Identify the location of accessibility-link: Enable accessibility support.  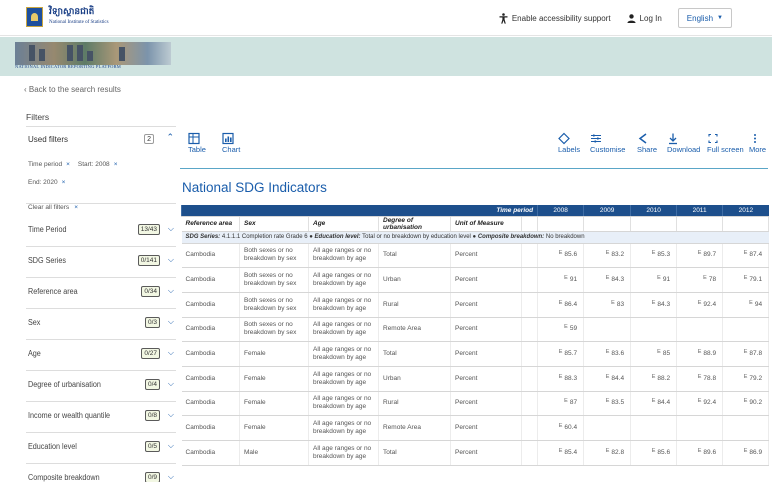
(555, 18).